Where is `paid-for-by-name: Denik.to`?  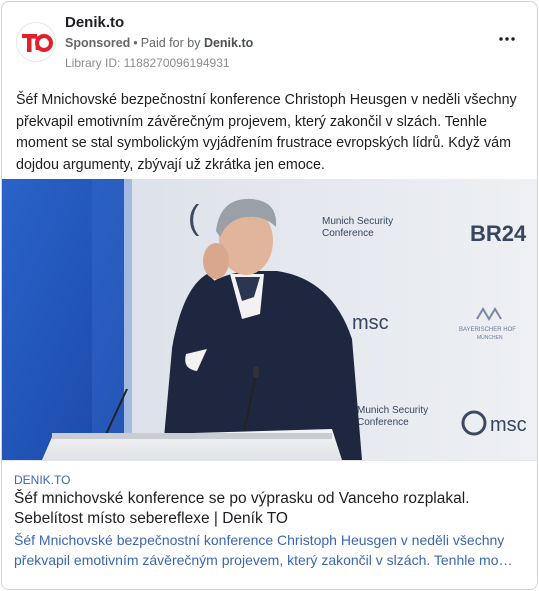 paid-for-by-name: Denik.to is located at coordinates (228, 43).